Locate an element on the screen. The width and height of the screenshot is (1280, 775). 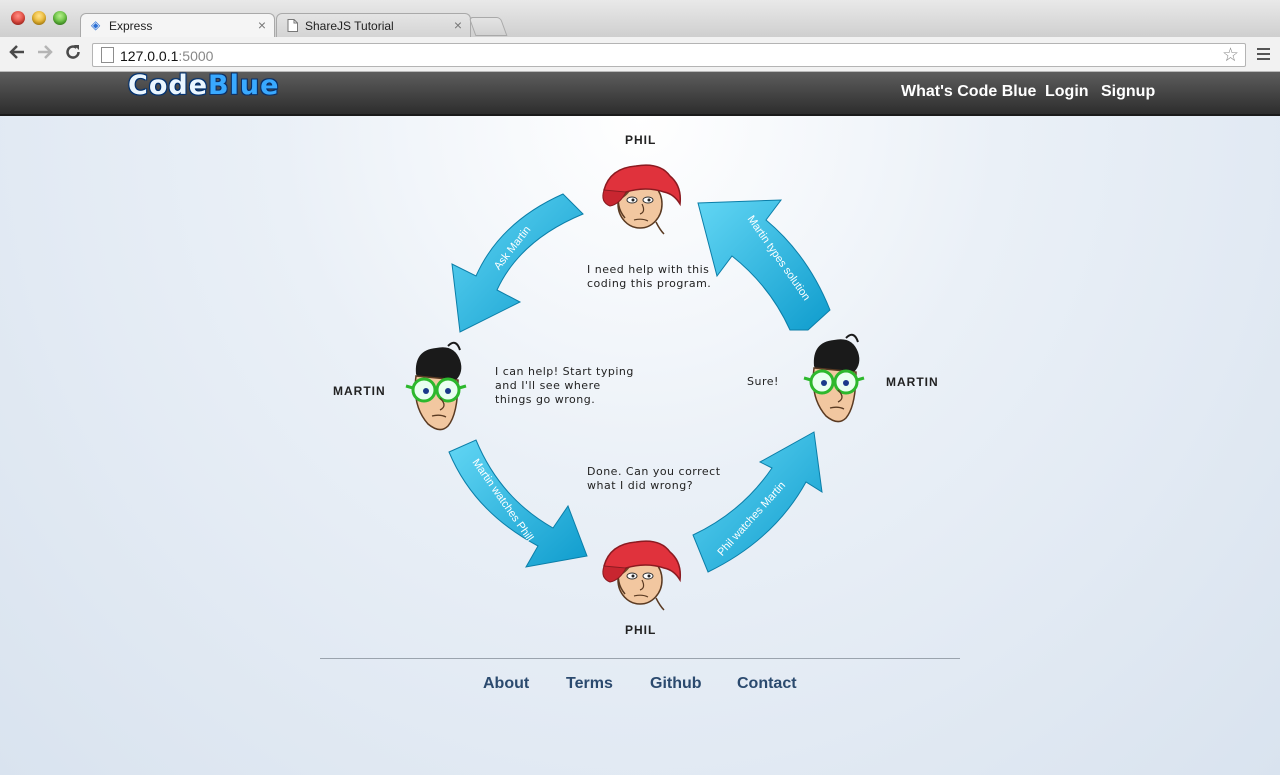
footer-link-terms: Terms is located at coordinates (589, 684).